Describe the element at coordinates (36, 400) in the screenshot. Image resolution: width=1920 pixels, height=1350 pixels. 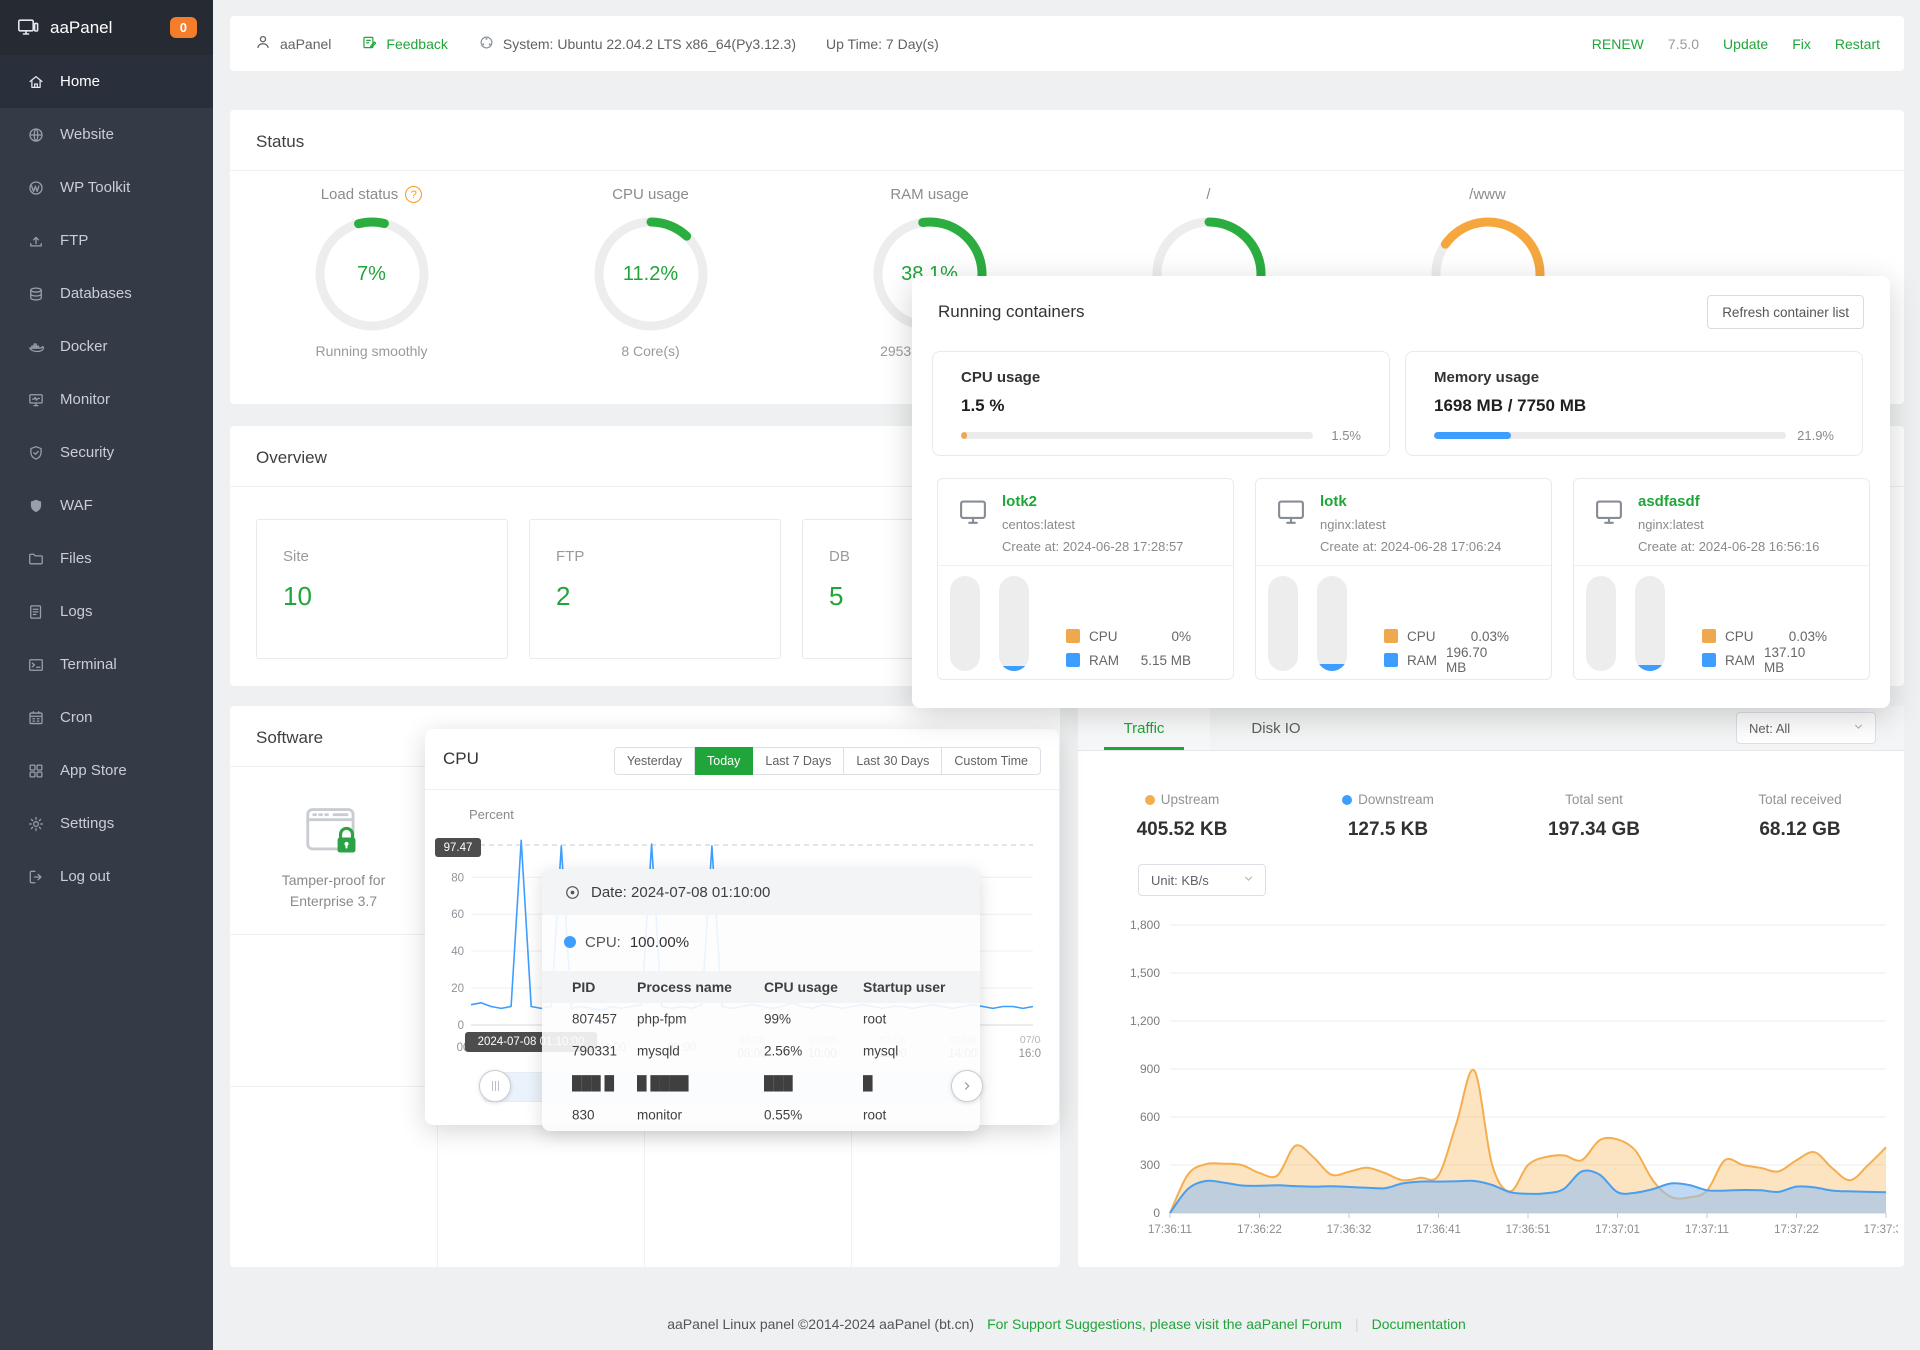
I see `monitor-icon` at that location.